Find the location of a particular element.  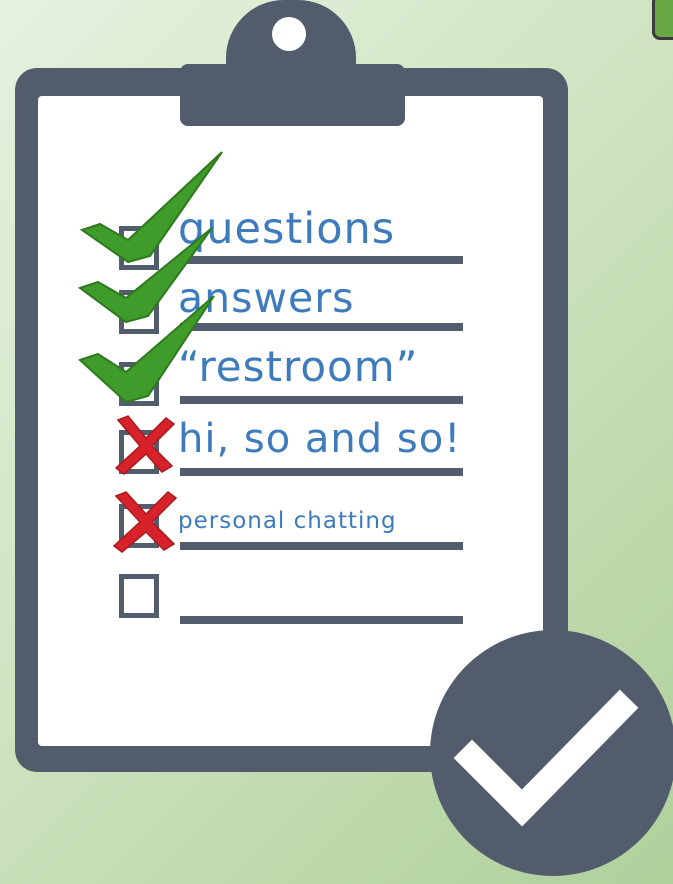

checklist-item: answers is located at coordinates (336, 287).